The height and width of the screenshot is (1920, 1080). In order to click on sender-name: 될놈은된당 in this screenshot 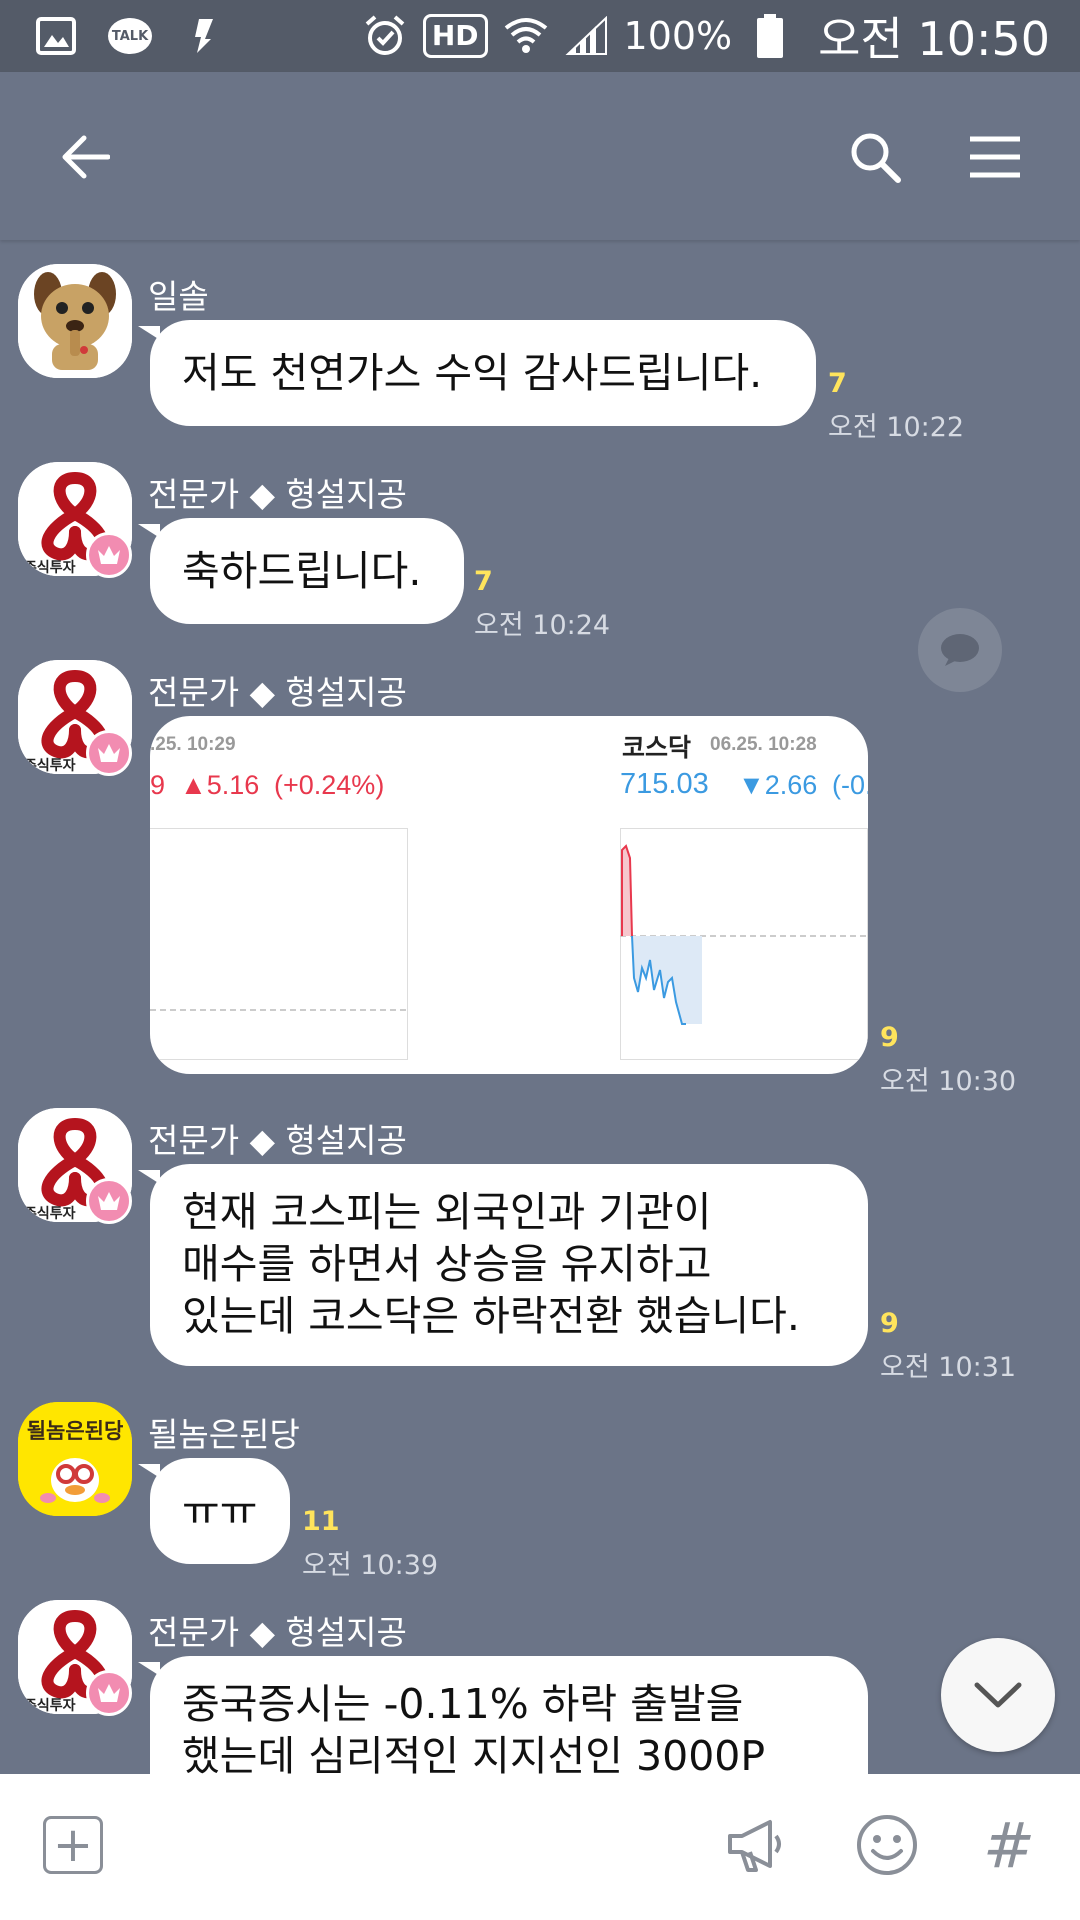, I will do `click(224, 1434)`.